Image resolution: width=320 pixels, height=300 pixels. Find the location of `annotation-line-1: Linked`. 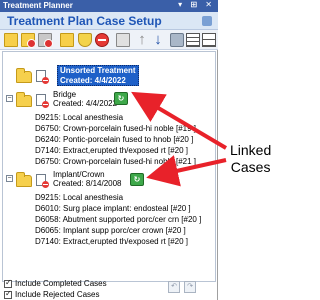

annotation-line-1: Linked is located at coordinates (251, 150).